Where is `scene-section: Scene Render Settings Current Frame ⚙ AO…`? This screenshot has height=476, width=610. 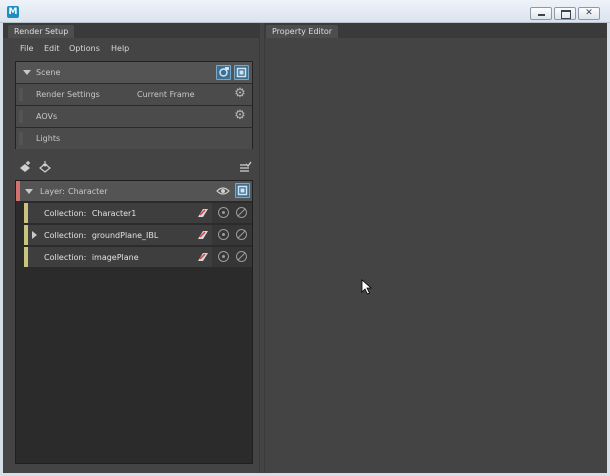
scene-section: Scene Render Settings Current Frame ⚙ AO… is located at coordinates (134, 105).